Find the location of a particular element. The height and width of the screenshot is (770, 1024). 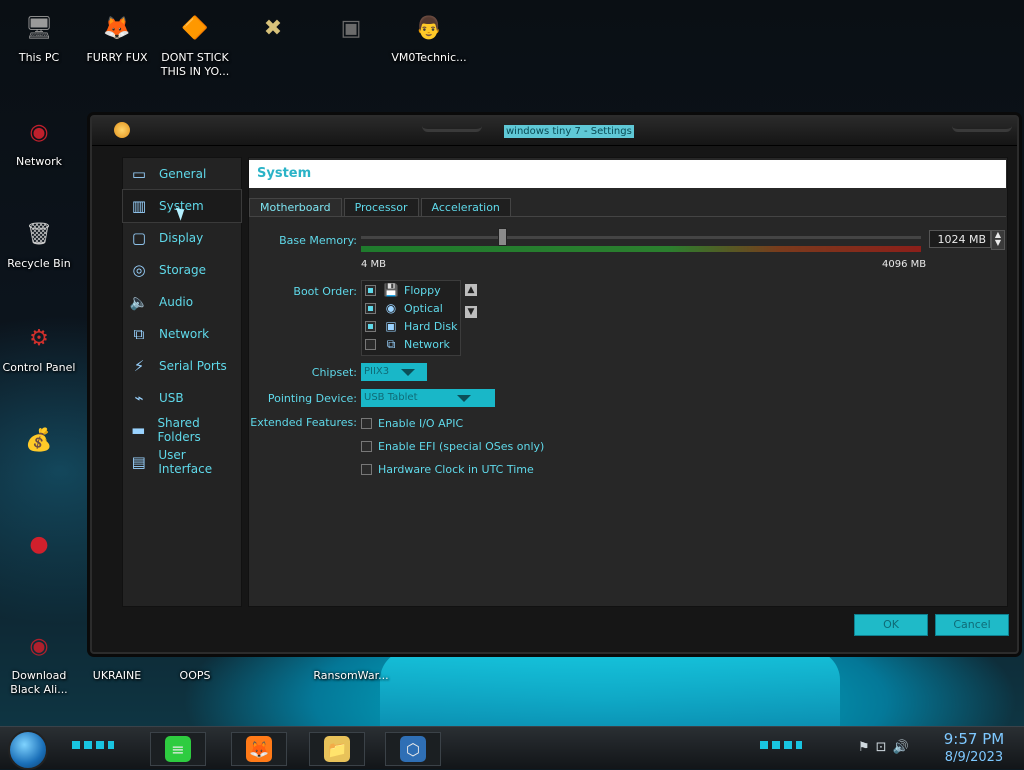

desktop-icon: ✖ is located at coordinates (273, 29).